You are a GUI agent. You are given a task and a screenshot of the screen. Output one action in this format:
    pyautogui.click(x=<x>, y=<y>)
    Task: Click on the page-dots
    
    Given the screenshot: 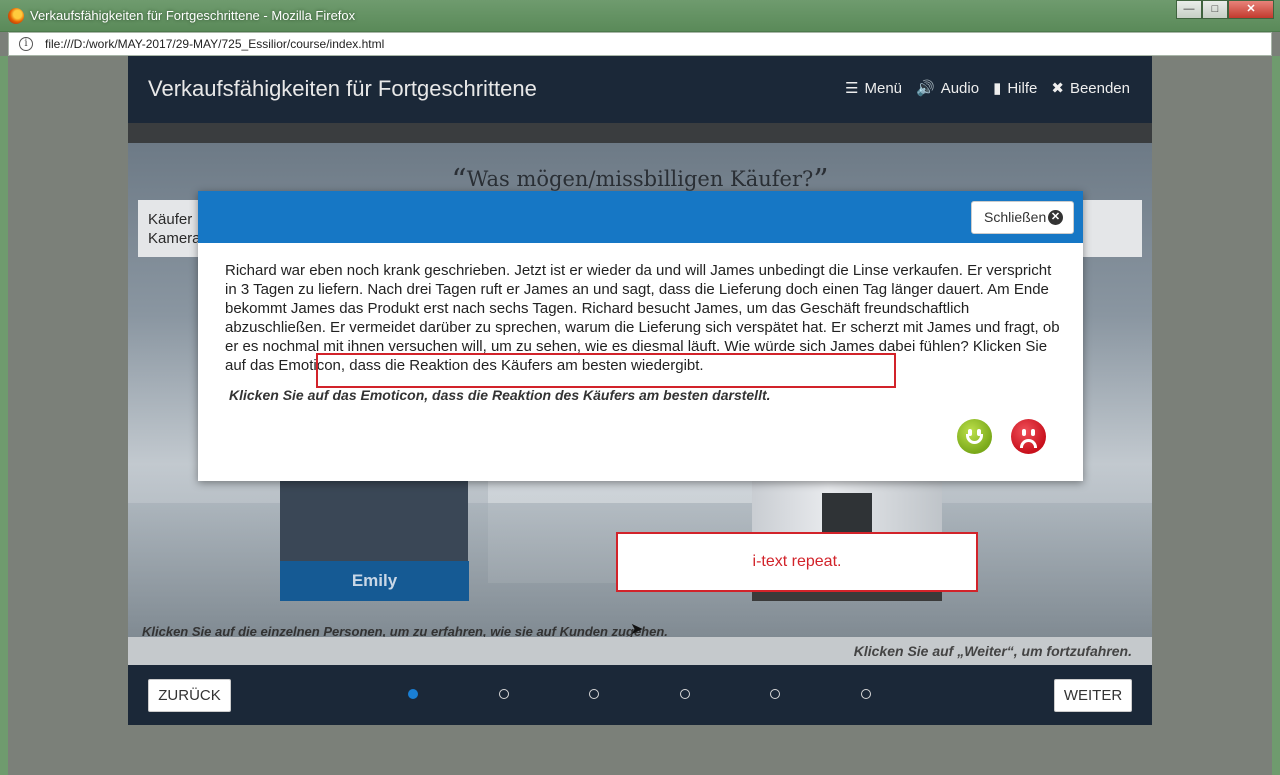 What is the action you would take?
    pyautogui.click(x=639, y=695)
    